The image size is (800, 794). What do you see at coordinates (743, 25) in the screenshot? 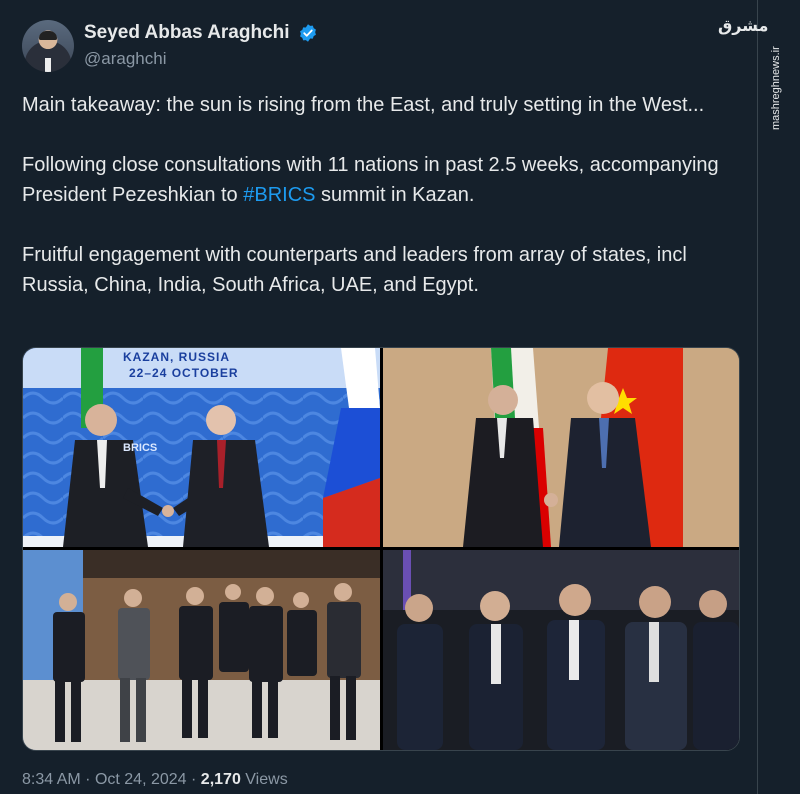
I see `watermark-logo: مشرق` at bounding box center [743, 25].